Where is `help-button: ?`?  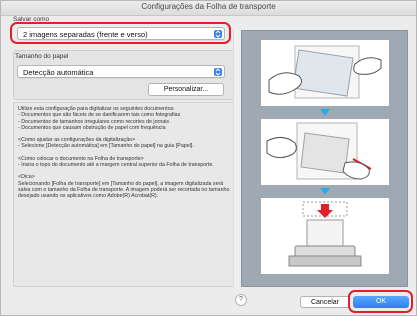 help-button: ? is located at coordinates (241, 300).